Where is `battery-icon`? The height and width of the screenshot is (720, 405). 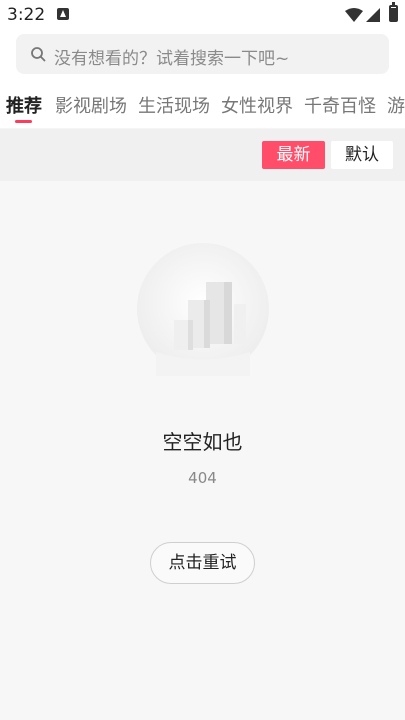 battery-icon is located at coordinates (393, 12).